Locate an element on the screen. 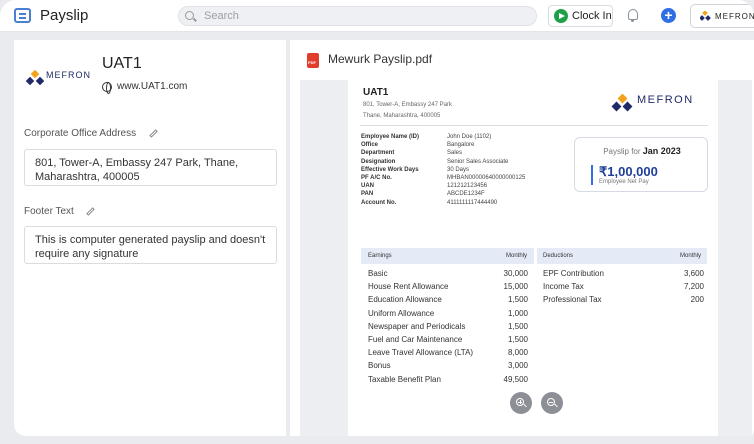  bell-icon is located at coordinates (633, 15).